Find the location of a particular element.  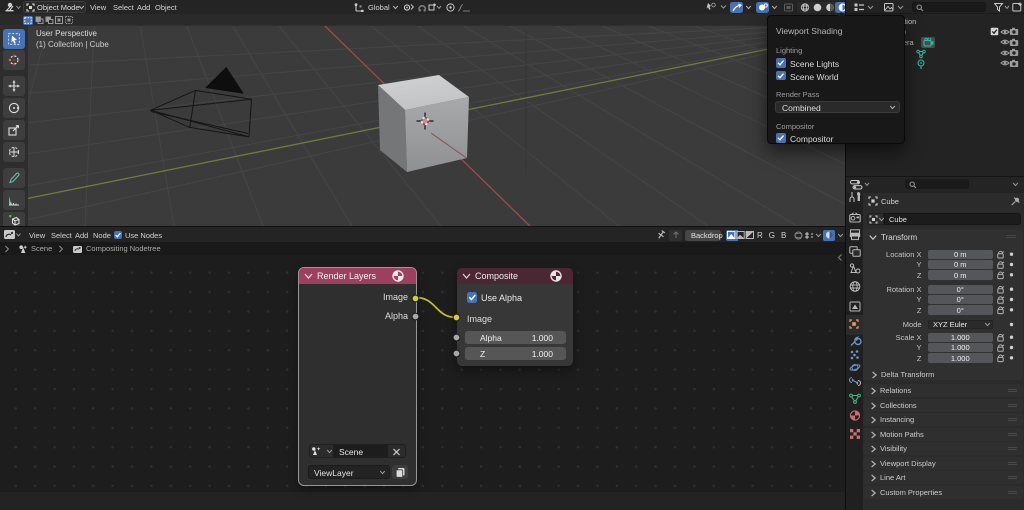

svg-text: User Perspective is located at coordinates (66, 33).